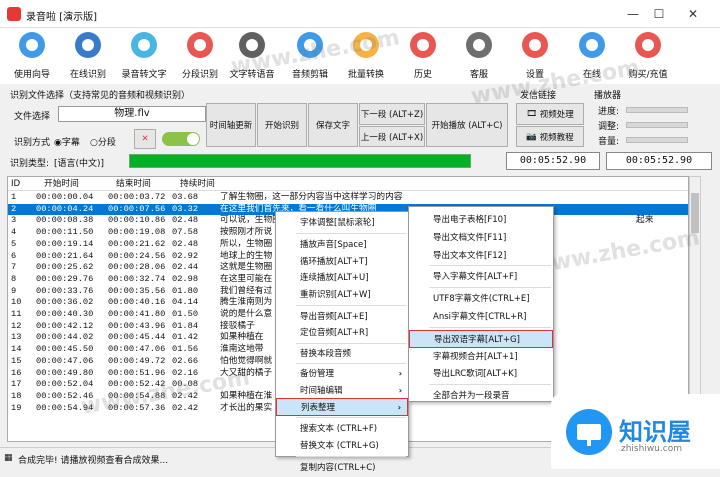 The height and width of the screenshot is (477, 720). Describe the element at coordinates (14, 267) in the screenshot. I see `table-cell: 7` at that location.